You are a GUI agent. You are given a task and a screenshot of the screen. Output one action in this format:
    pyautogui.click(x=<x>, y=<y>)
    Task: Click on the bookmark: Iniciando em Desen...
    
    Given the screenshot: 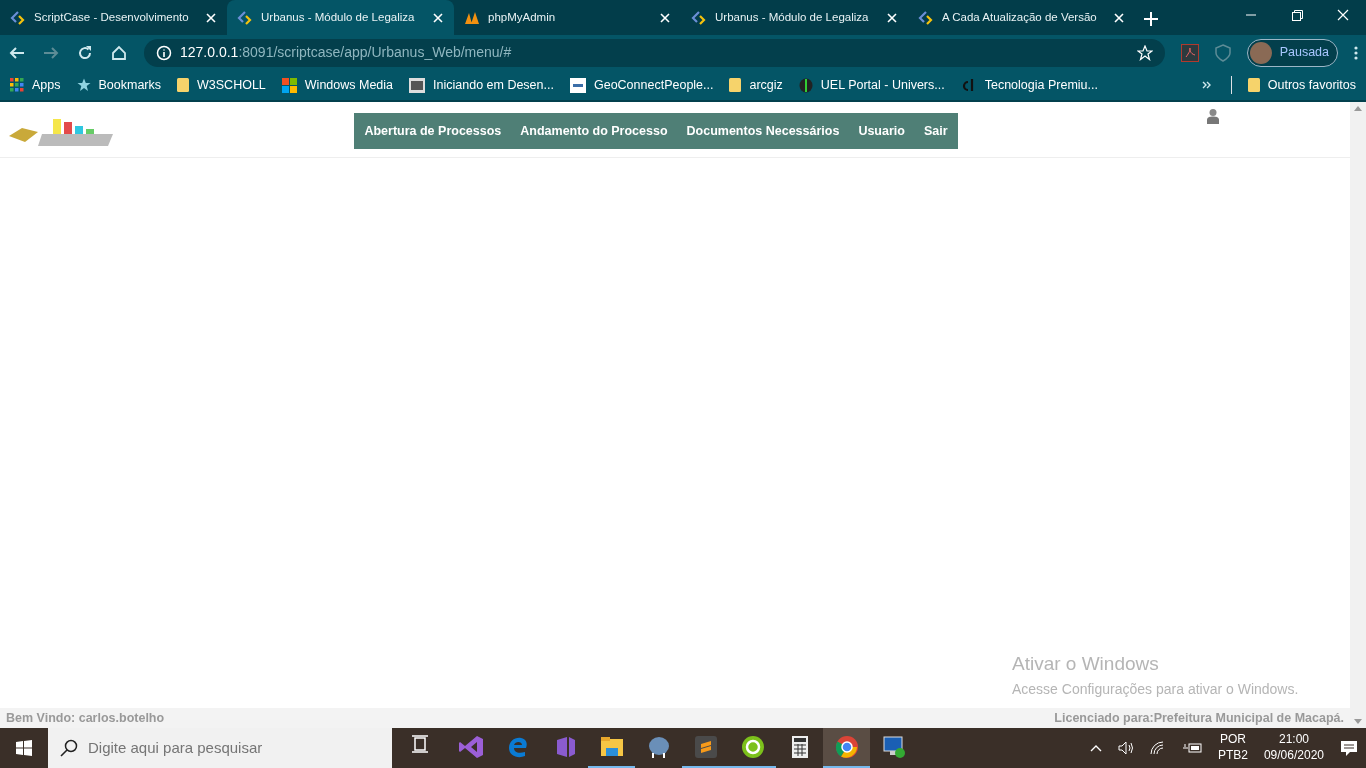 What is the action you would take?
    pyautogui.click(x=481, y=85)
    